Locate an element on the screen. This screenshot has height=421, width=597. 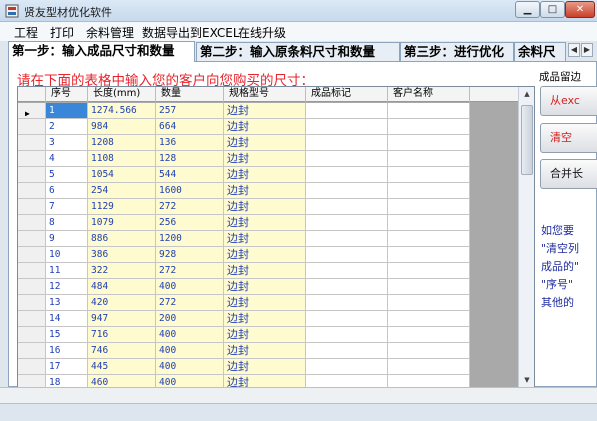
table-row: 16 746 400 边封 is located at coordinates (244, 351).